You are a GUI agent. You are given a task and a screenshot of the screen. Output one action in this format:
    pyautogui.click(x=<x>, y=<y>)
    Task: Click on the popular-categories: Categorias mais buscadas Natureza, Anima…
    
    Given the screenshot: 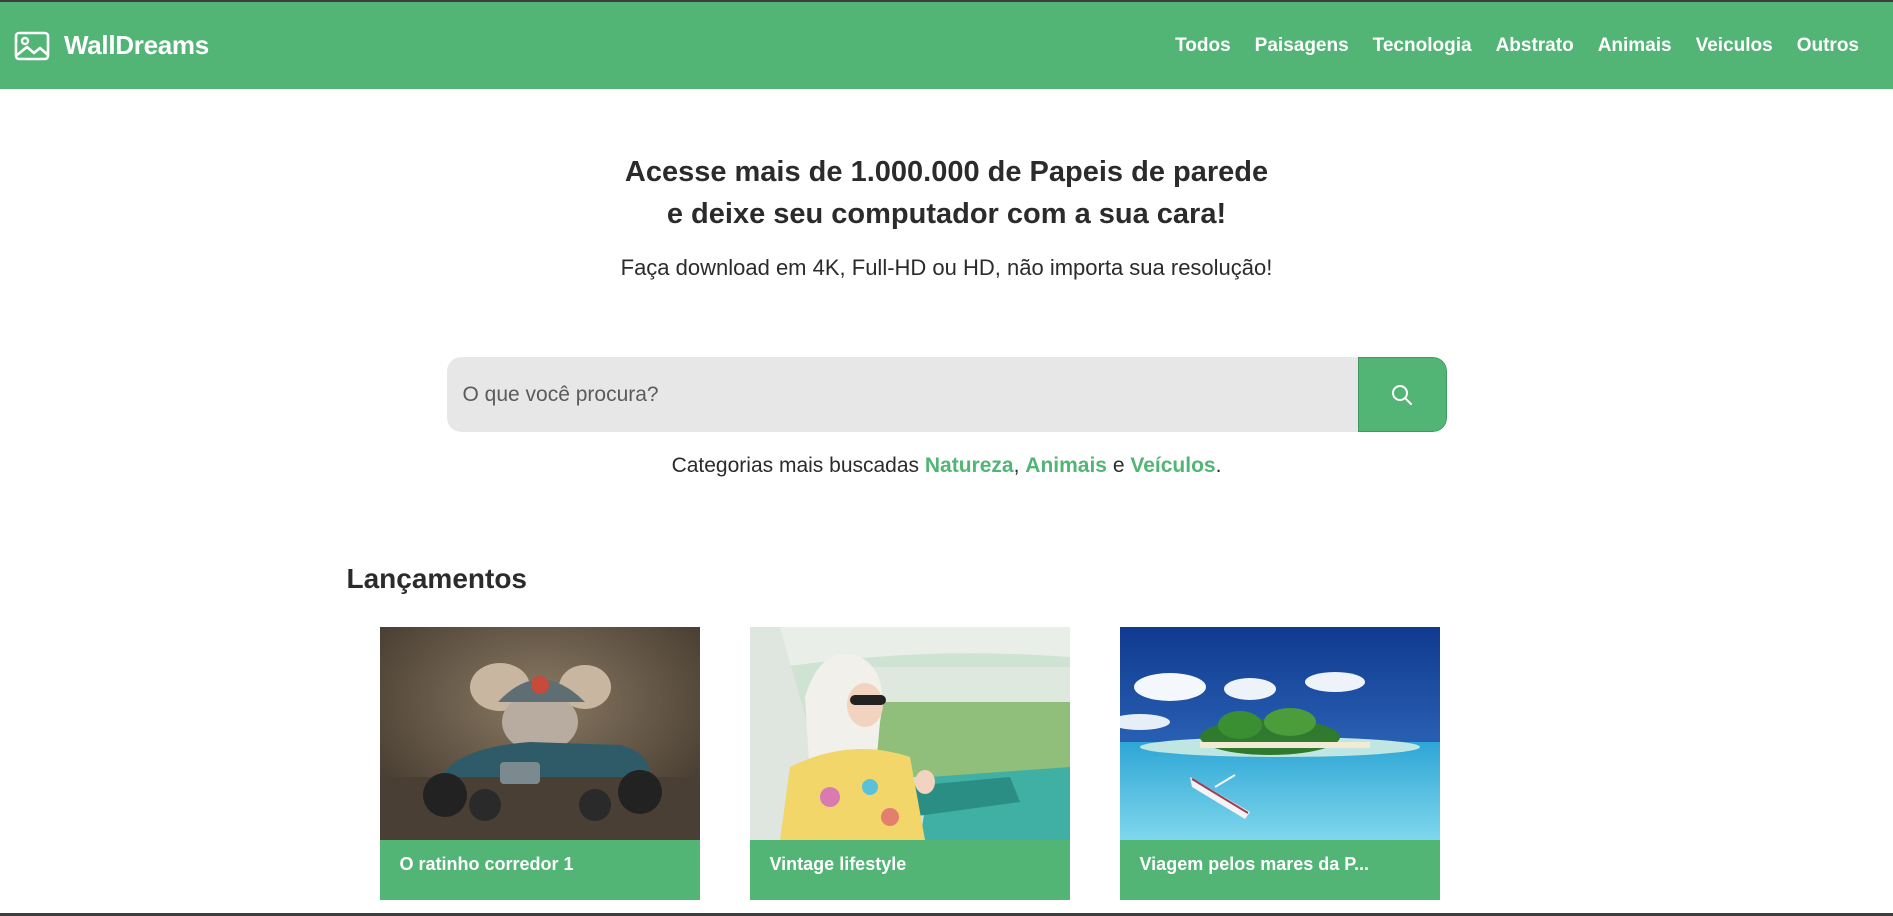 What is the action you would take?
    pyautogui.click(x=946, y=466)
    